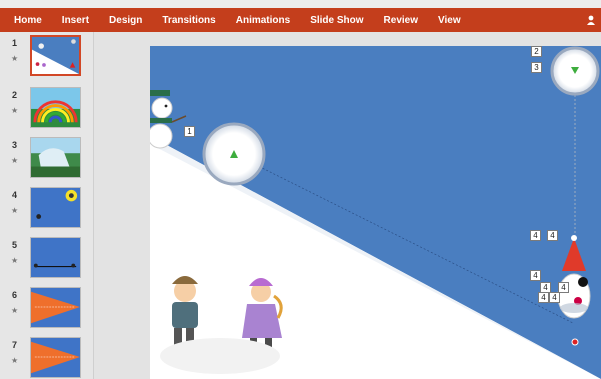 This screenshot has height=379, width=601. Describe the element at coordinates (401, 20) in the screenshot. I see `tab-review: Review` at that location.